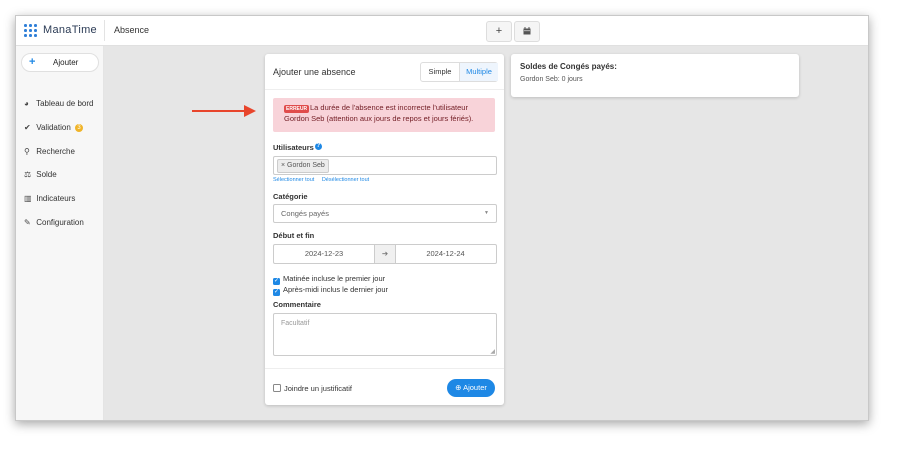  What do you see at coordinates (486, 213) in the screenshot?
I see `chevron-down-icon: ▼` at bounding box center [486, 213].